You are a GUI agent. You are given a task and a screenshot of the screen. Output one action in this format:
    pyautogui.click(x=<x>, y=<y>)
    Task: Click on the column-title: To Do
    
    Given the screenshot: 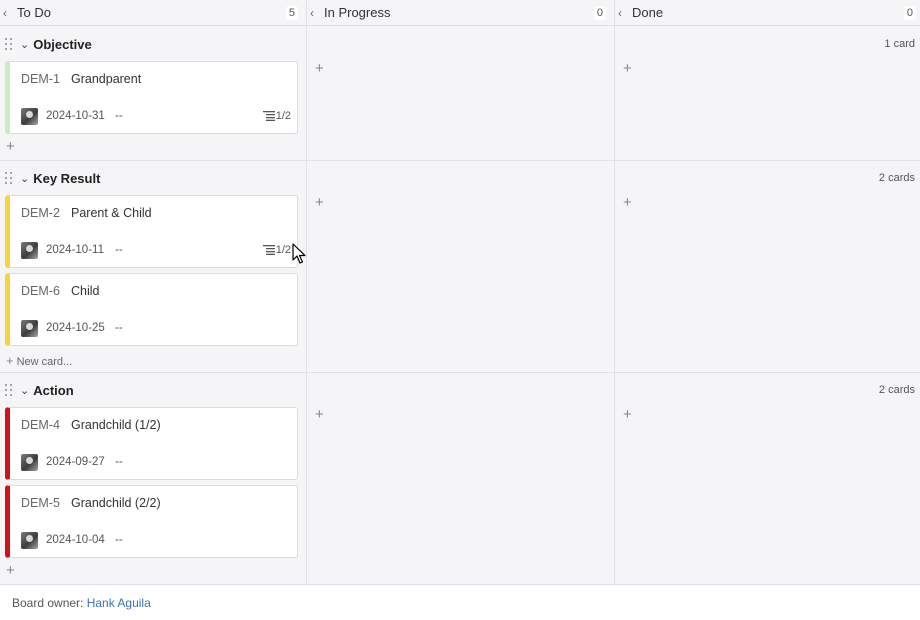 What is the action you would take?
    pyautogui.click(x=34, y=12)
    